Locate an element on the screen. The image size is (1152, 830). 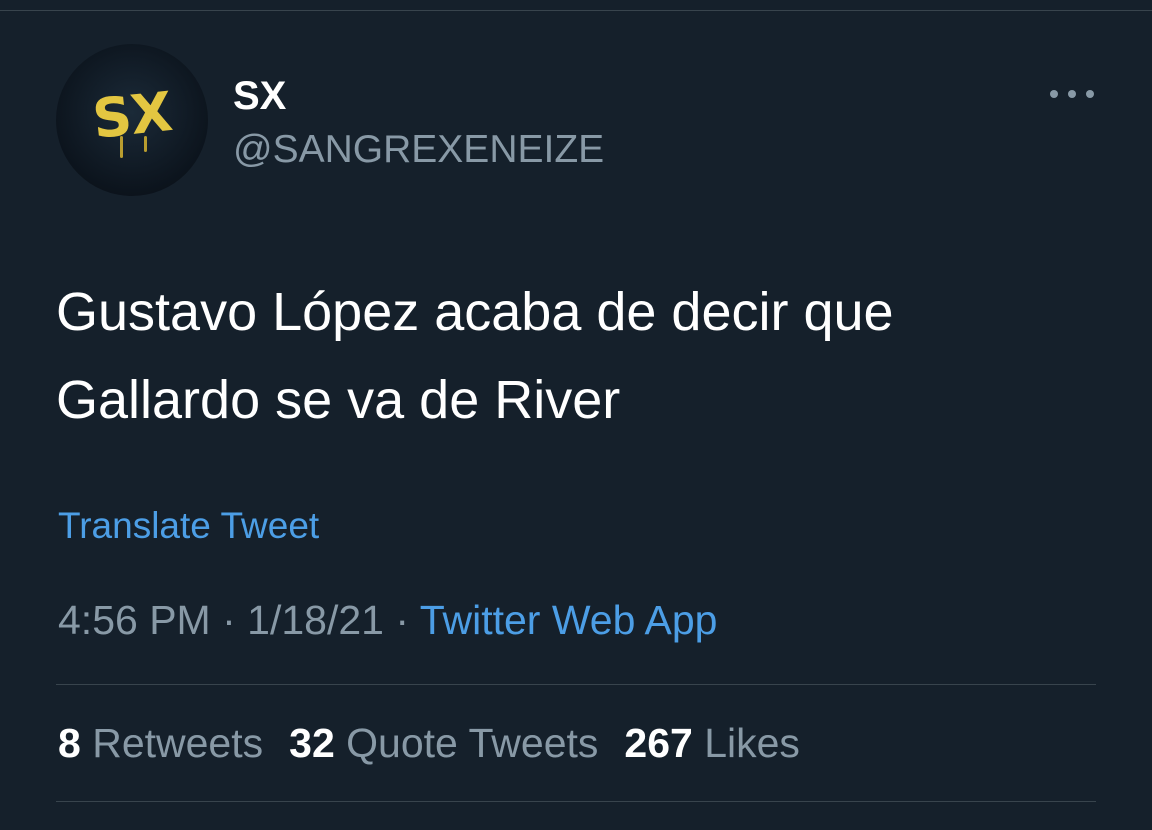
quote-tweets-label: Quote Tweets is located at coordinates (472, 743).